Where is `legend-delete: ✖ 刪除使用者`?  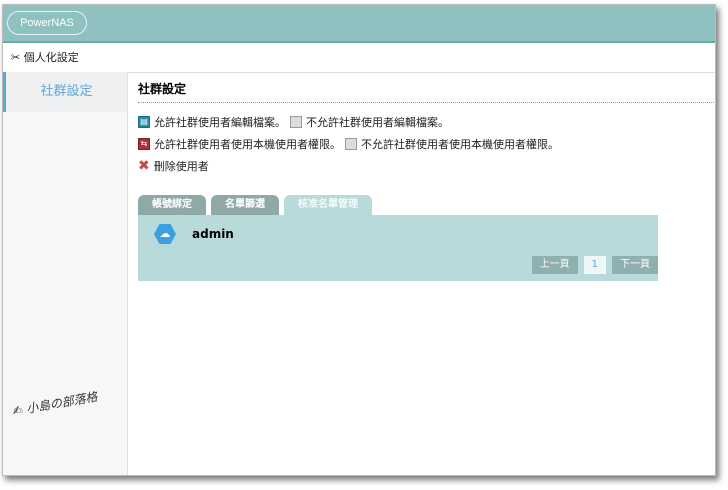 legend-delete: ✖ 刪除使用者 is located at coordinates (426, 166).